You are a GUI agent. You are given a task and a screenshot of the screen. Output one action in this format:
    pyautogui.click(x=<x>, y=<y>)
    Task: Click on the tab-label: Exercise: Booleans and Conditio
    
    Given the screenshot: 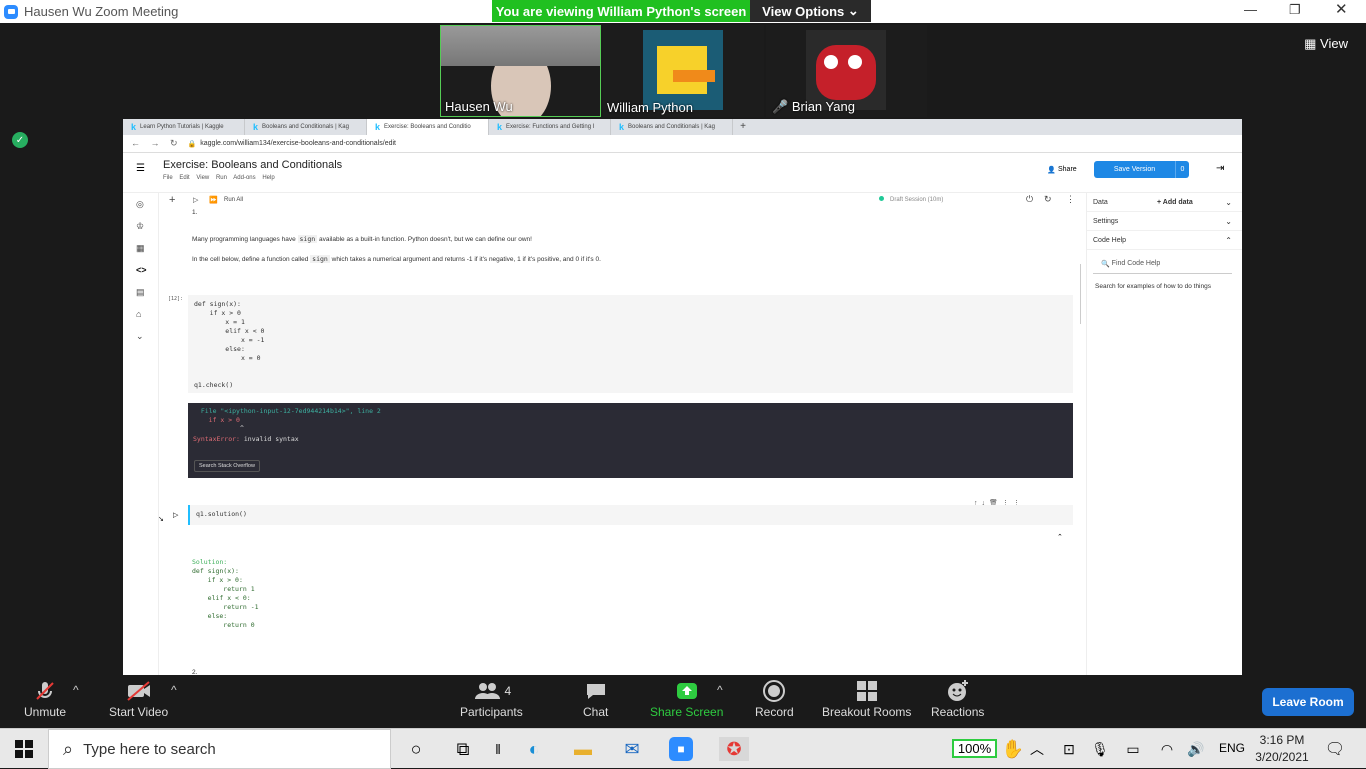 What is the action you would take?
    pyautogui.click(x=427, y=127)
    